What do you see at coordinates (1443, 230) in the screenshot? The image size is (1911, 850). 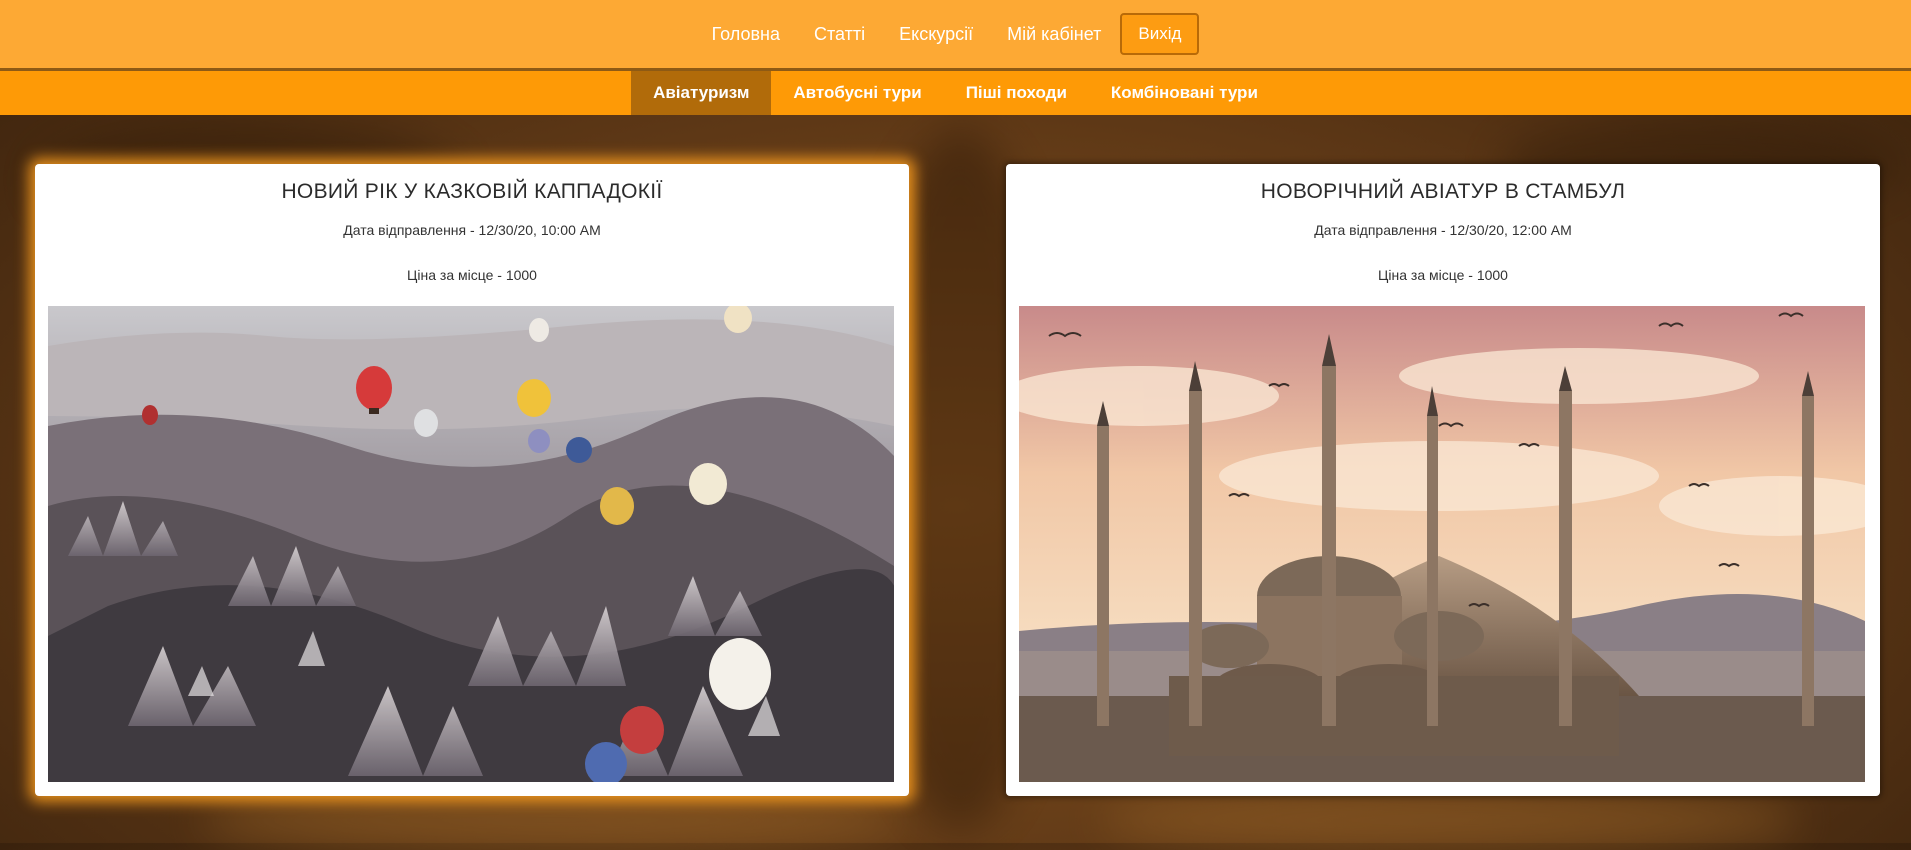 I see `tour-departure-date: Дата відправлення - 12/30/20, 12:00 AM` at bounding box center [1443, 230].